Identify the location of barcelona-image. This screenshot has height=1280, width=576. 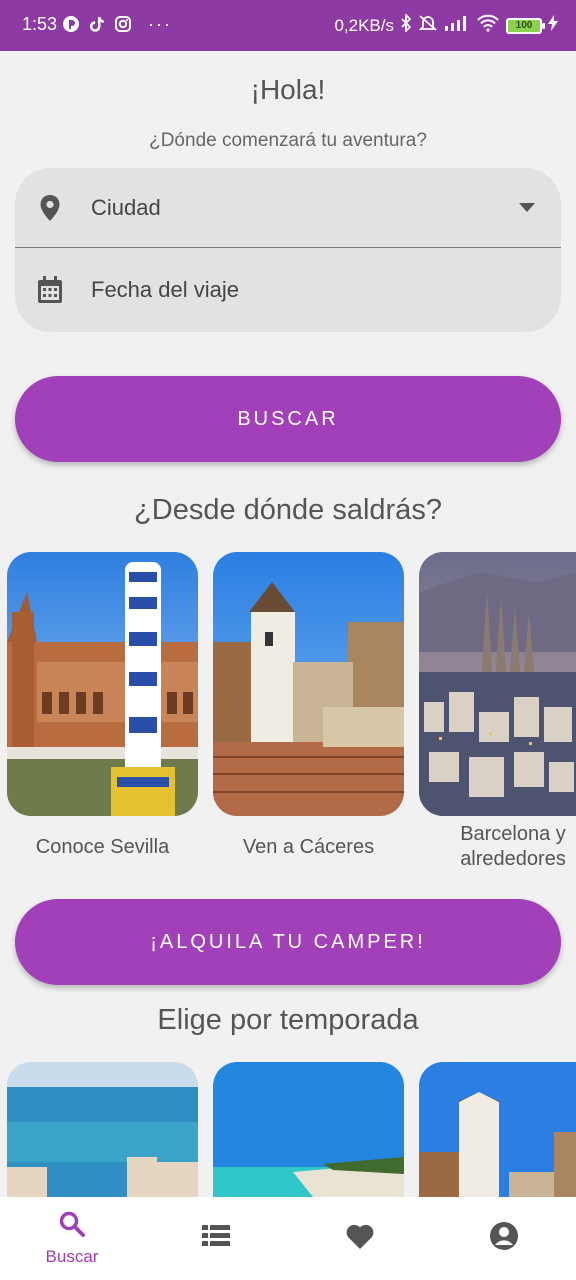
(497, 684).